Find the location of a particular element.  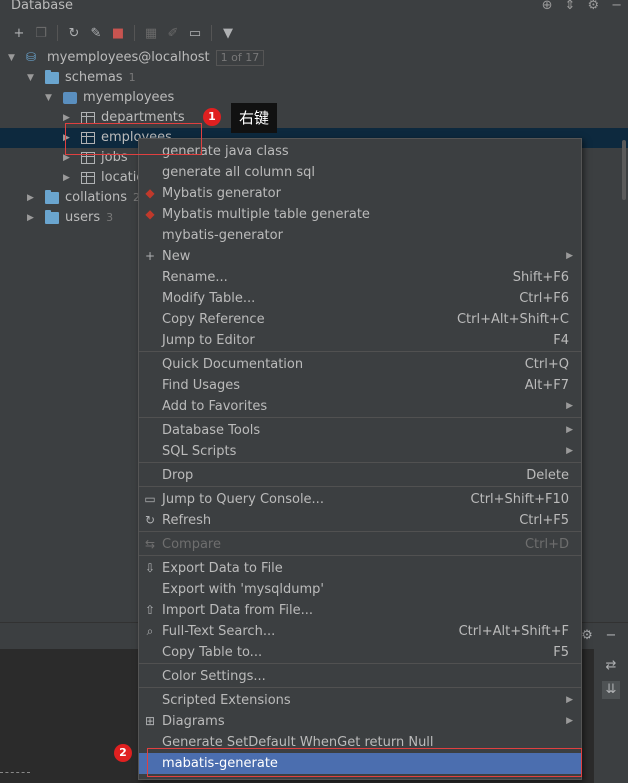

edit-icon: ✐ is located at coordinates (173, 33).